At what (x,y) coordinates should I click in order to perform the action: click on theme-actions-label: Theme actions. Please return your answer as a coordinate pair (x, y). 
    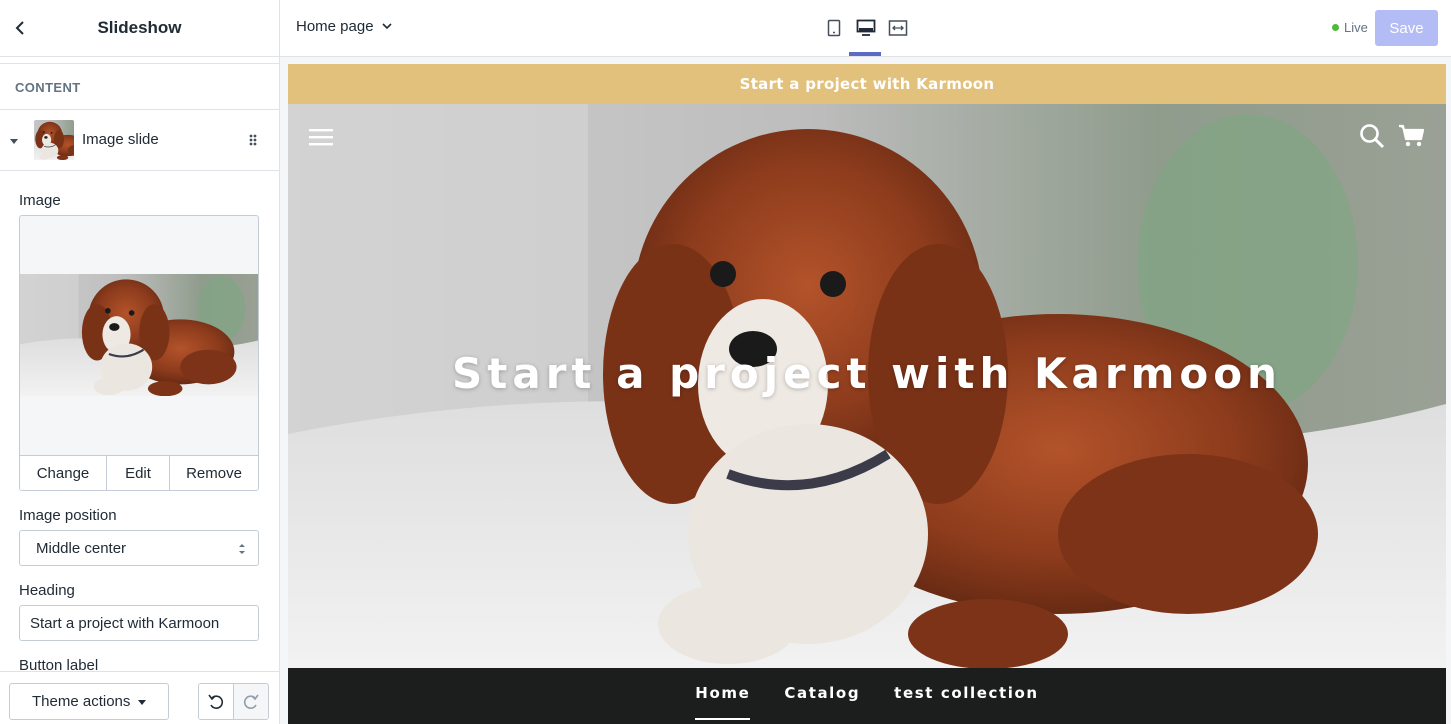
    Looking at the image, I should click on (81, 701).